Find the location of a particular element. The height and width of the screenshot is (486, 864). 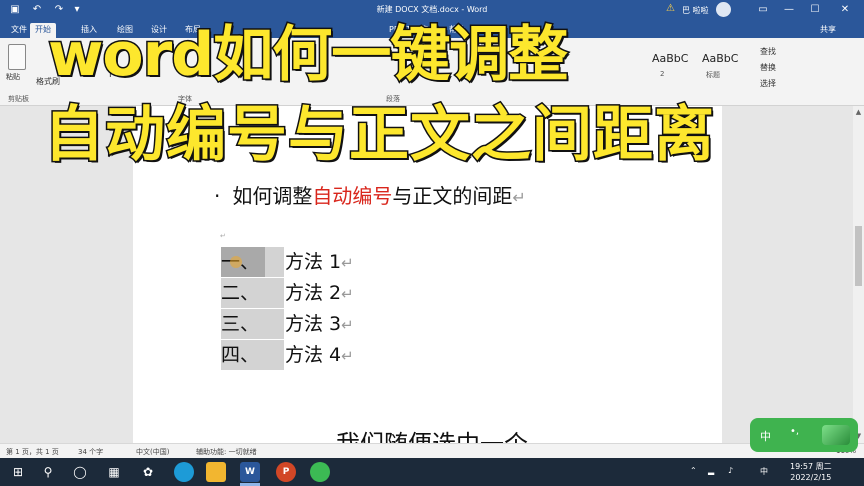

video-title-line-1: word如何一键调整 is located at coordinates (307, 55).